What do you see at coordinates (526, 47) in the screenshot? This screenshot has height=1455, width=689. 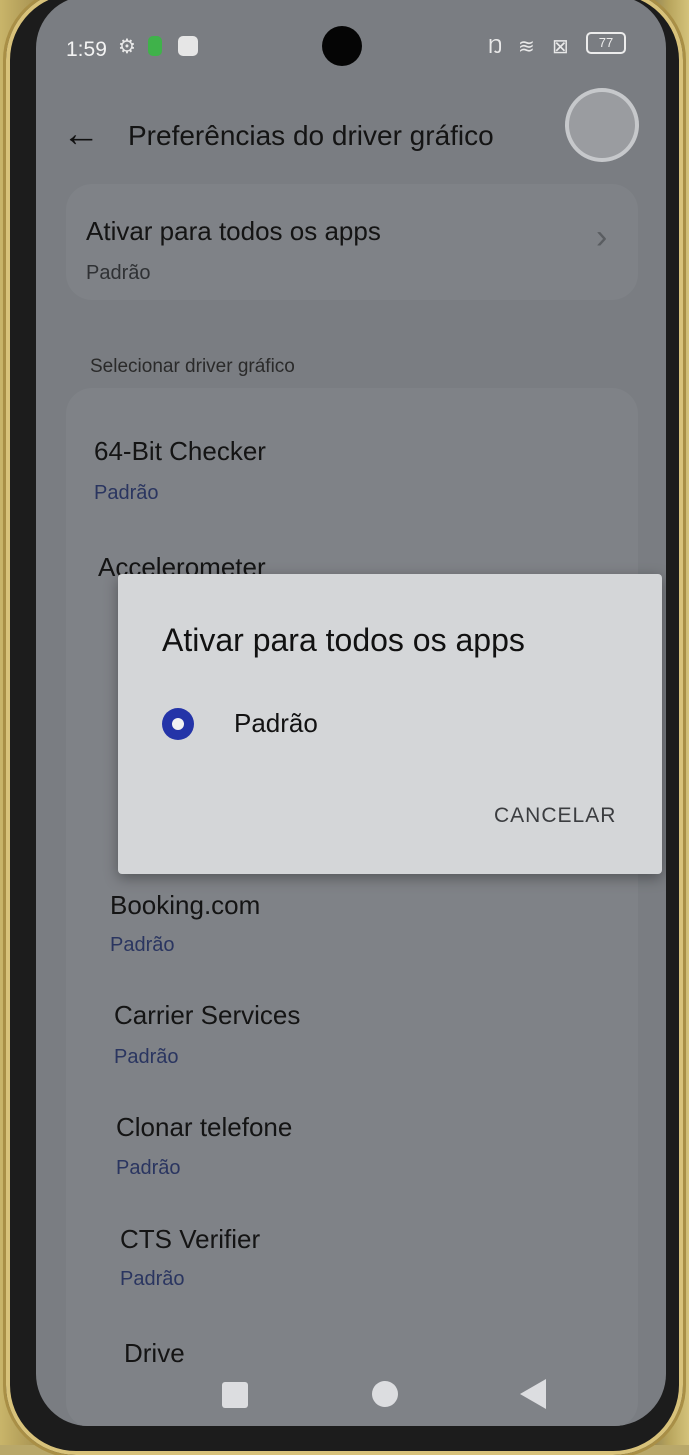 I see `wifi-icon: ≋` at bounding box center [526, 47].